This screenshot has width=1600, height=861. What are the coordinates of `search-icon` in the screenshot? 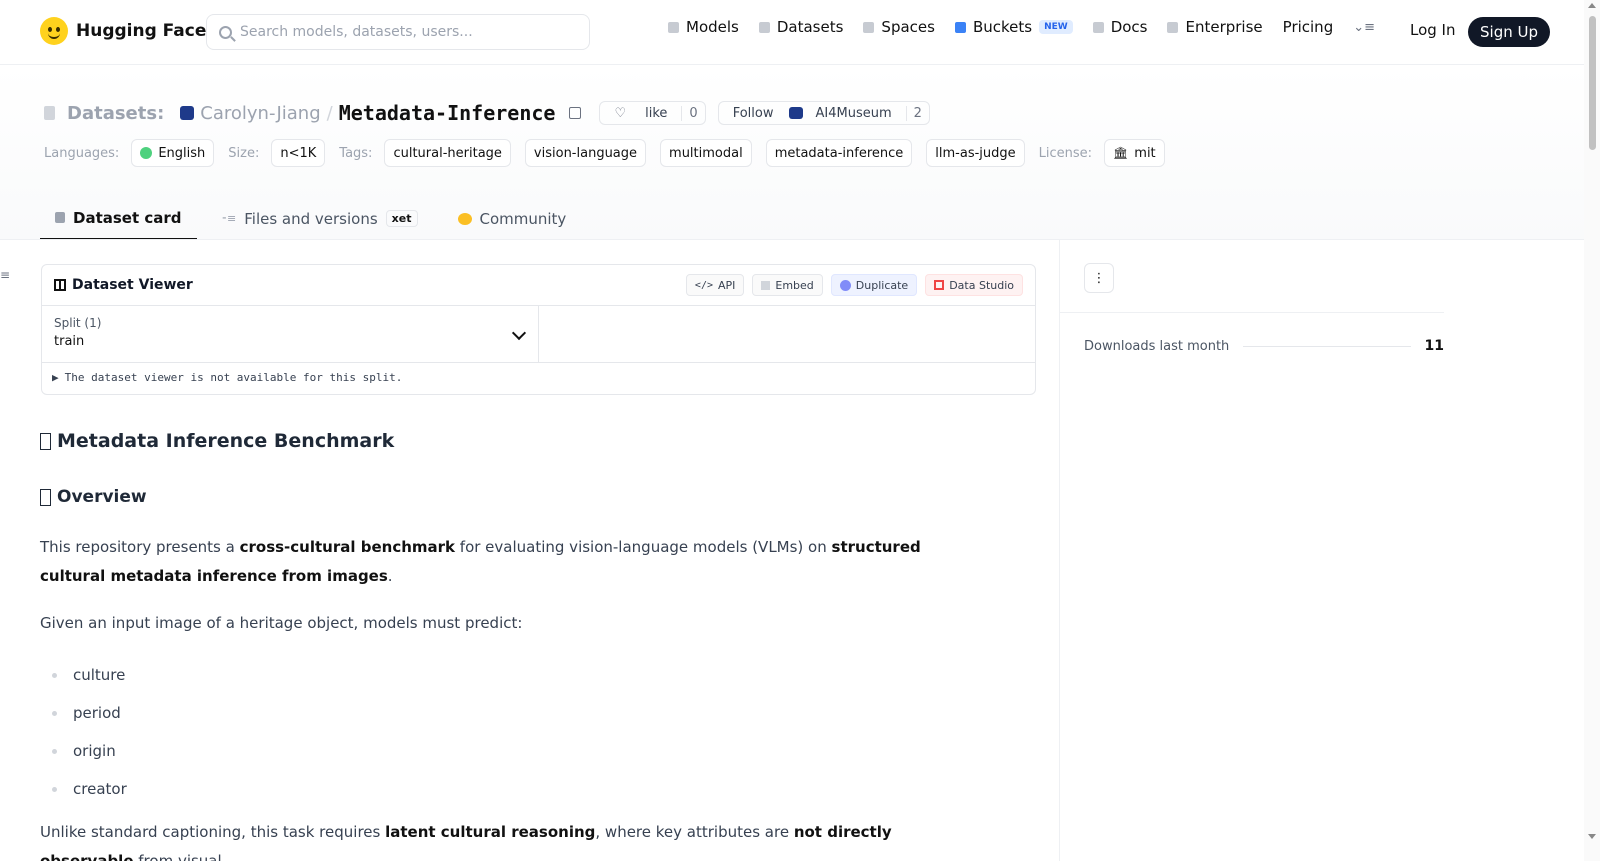 It's located at (225, 32).